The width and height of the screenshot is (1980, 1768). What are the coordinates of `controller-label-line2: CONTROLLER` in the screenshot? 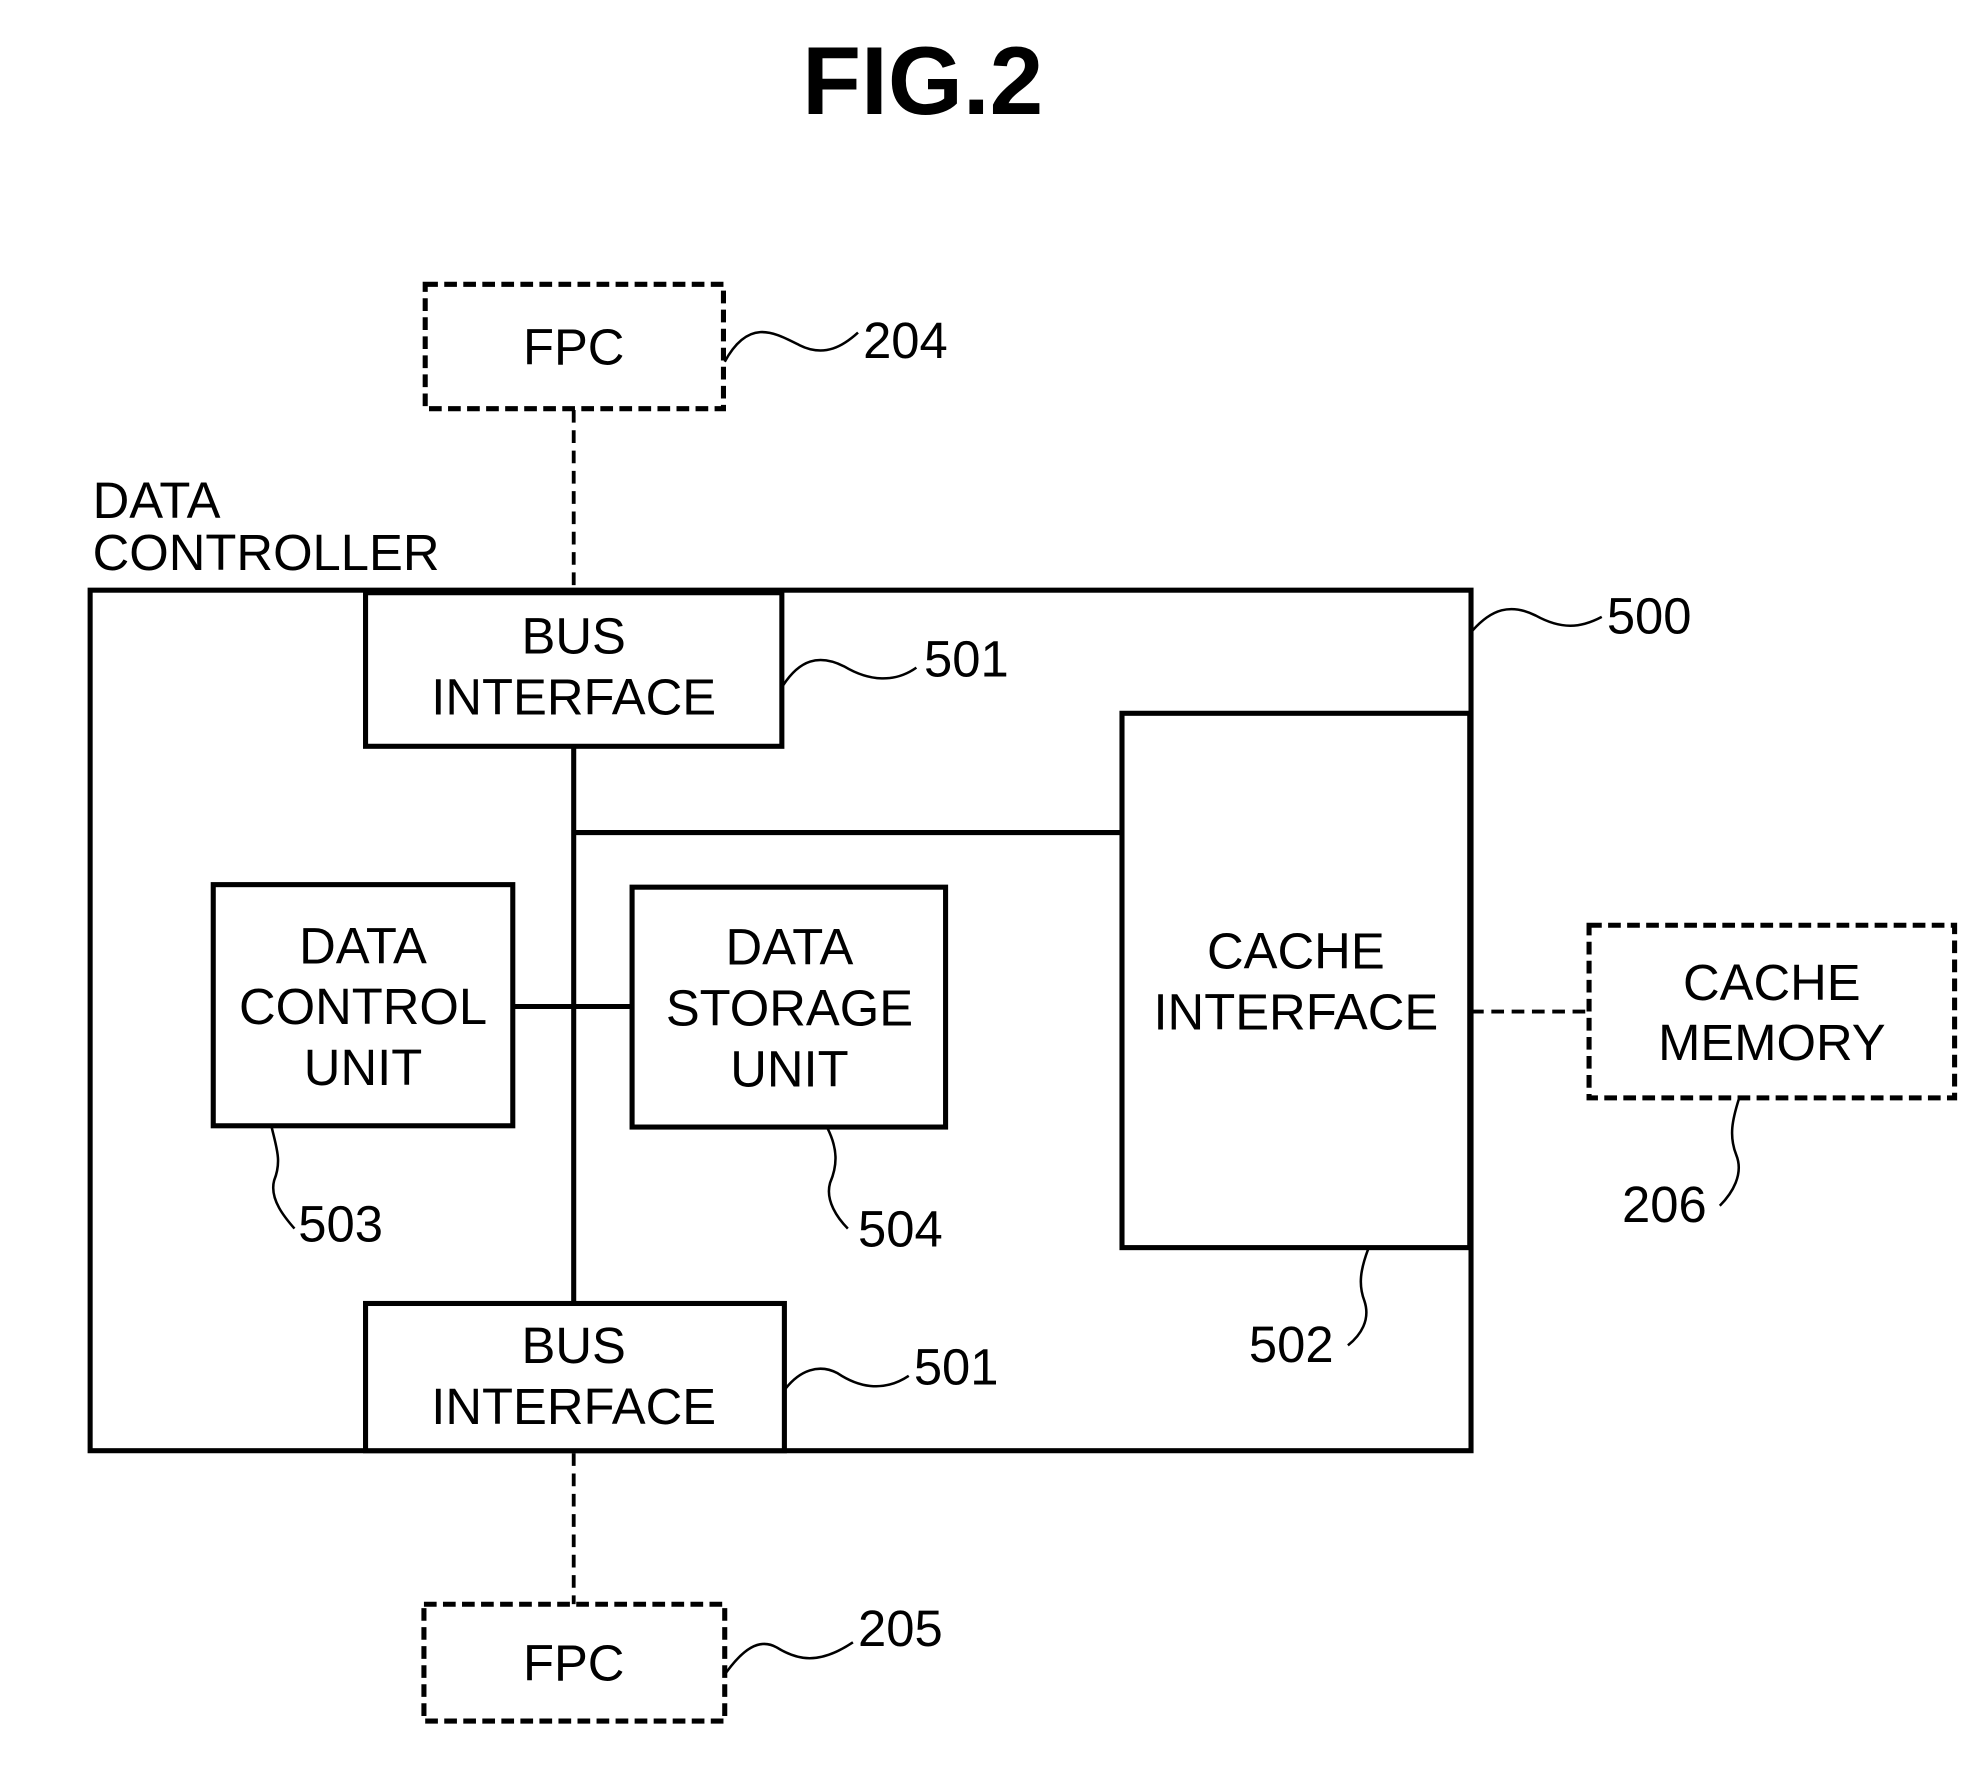 It's located at (266, 552).